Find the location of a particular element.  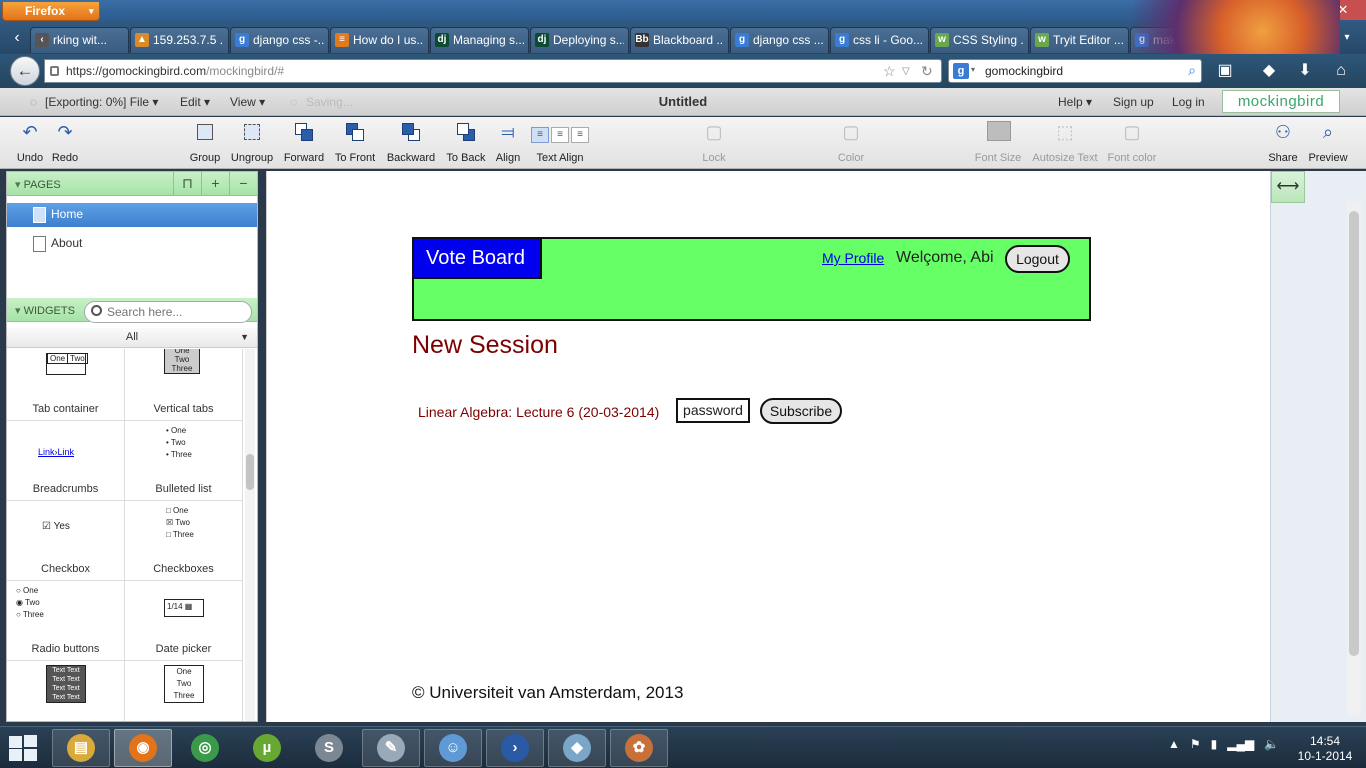

taskbar-app: ▤ is located at coordinates (81, 748).